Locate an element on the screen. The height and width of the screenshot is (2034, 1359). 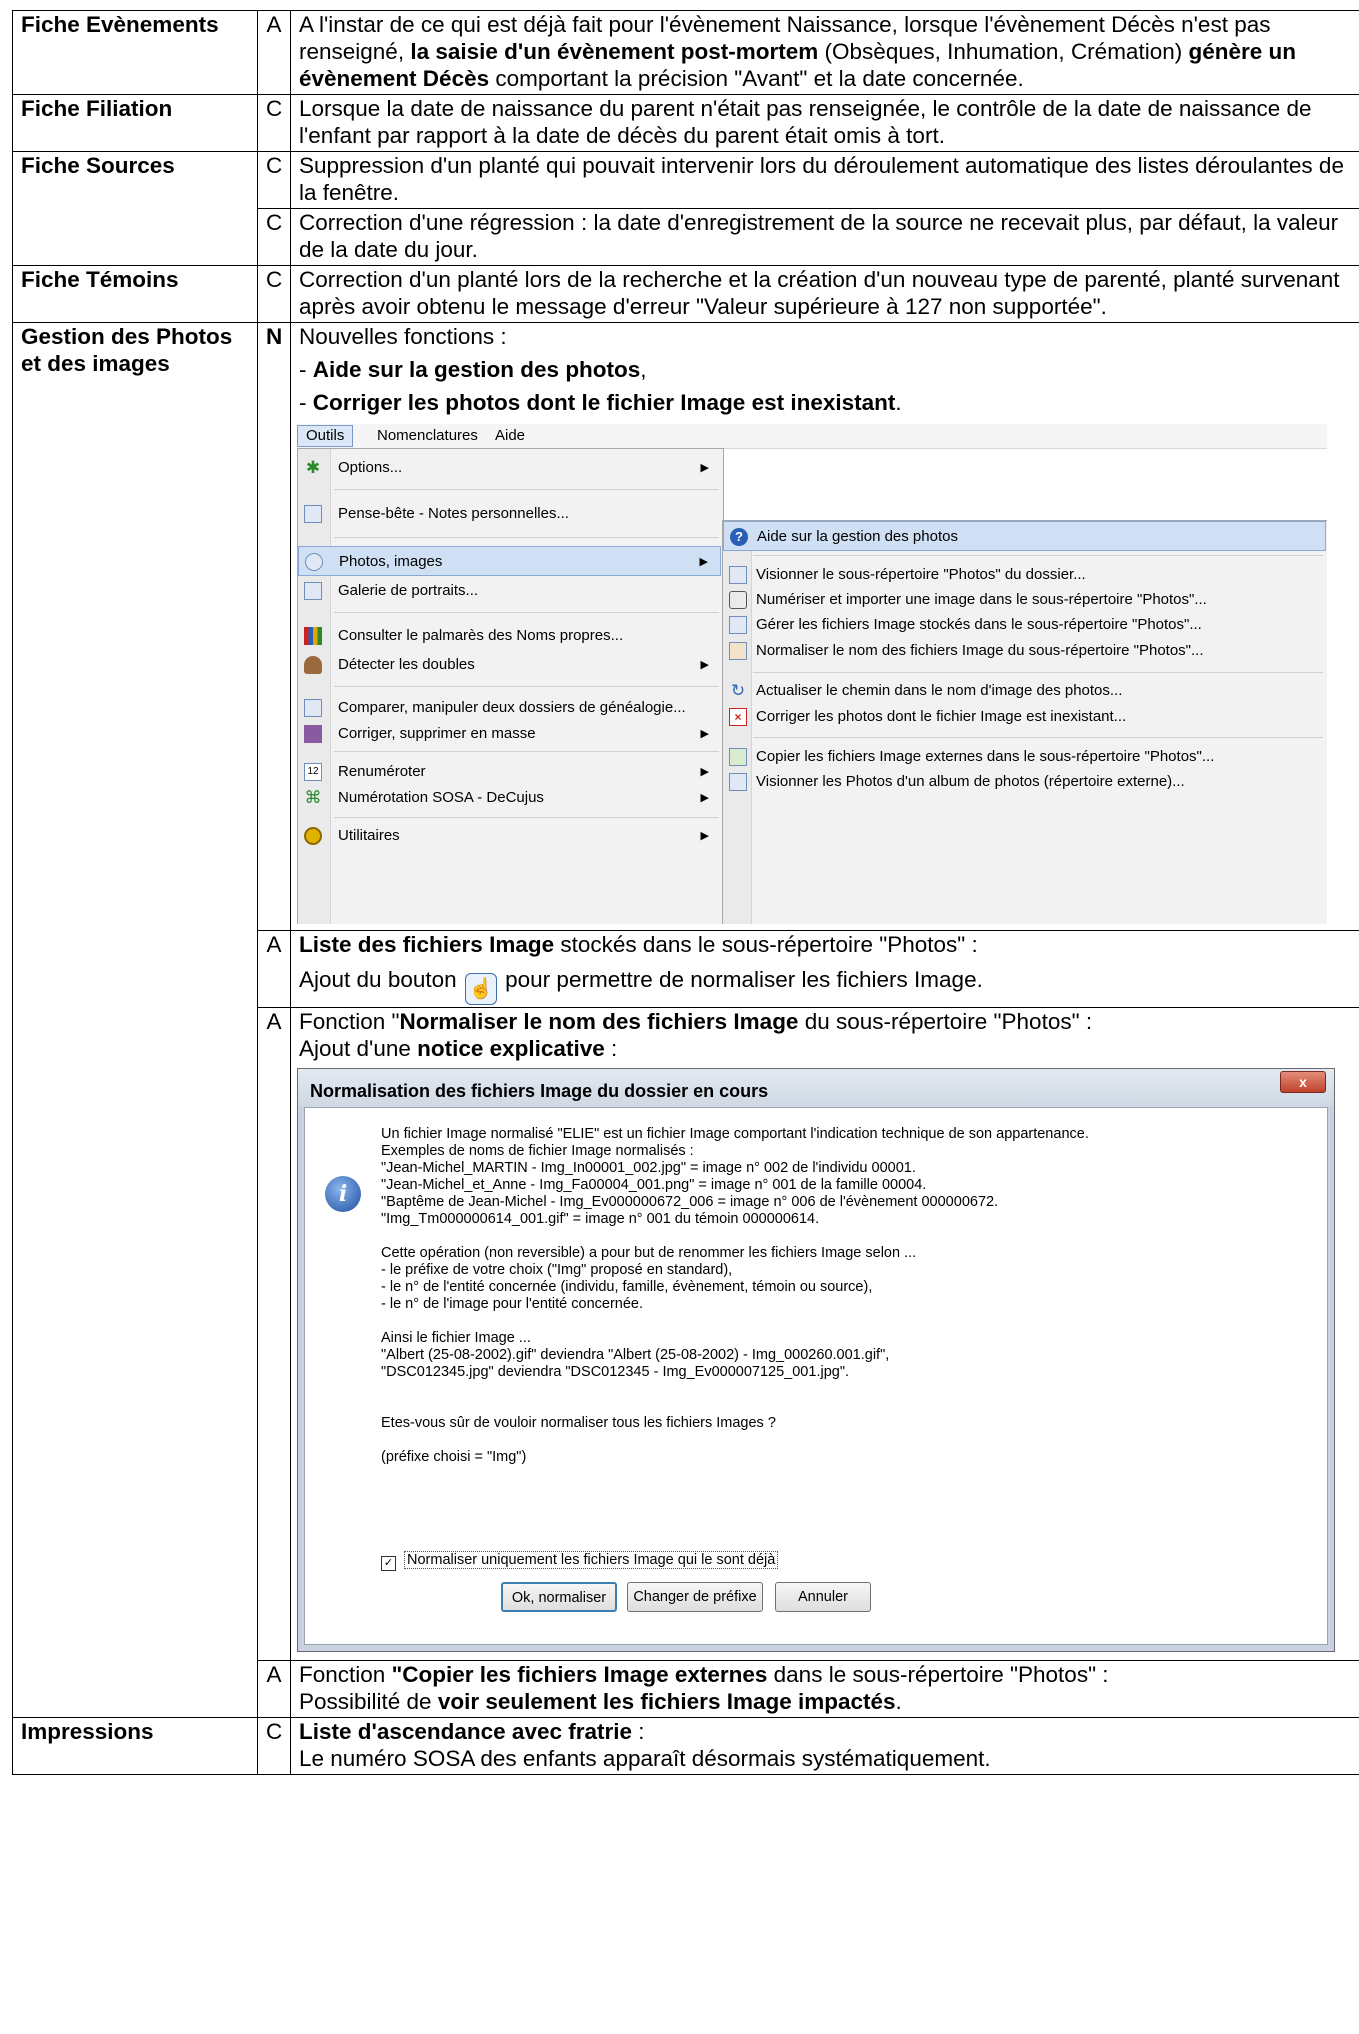
gallery-icon is located at coordinates (313, 591).